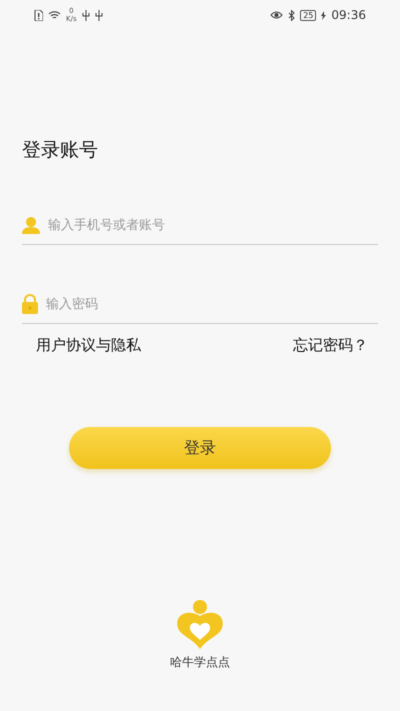  I want to click on login-button: 登录, so click(200, 448).